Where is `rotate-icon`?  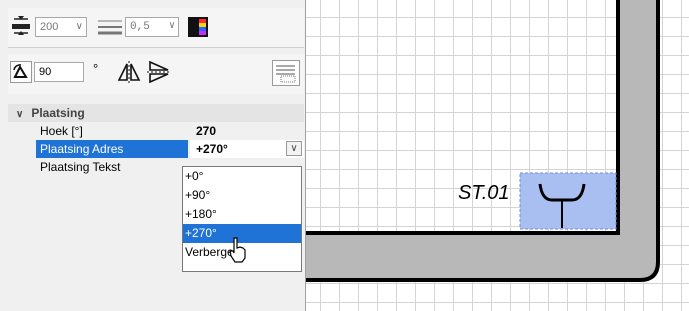 rotate-icon is located at coordinates (20, 71).